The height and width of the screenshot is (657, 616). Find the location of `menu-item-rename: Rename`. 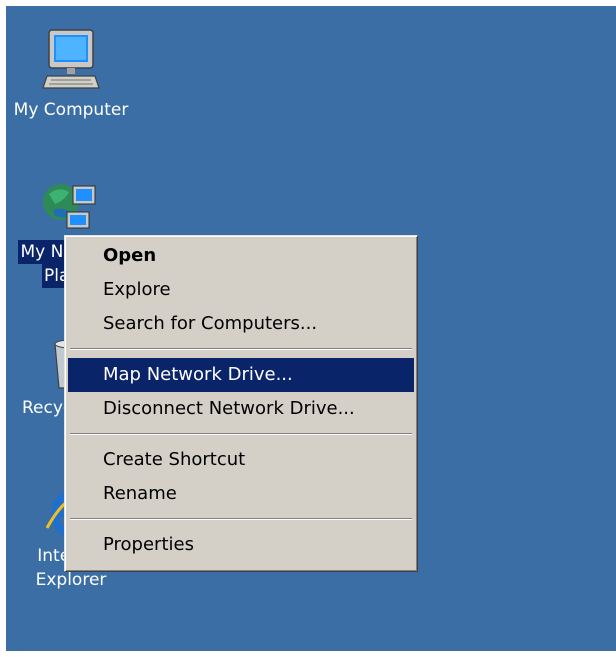

menu-item-rename: Rename is located at coordinates (241, 494).